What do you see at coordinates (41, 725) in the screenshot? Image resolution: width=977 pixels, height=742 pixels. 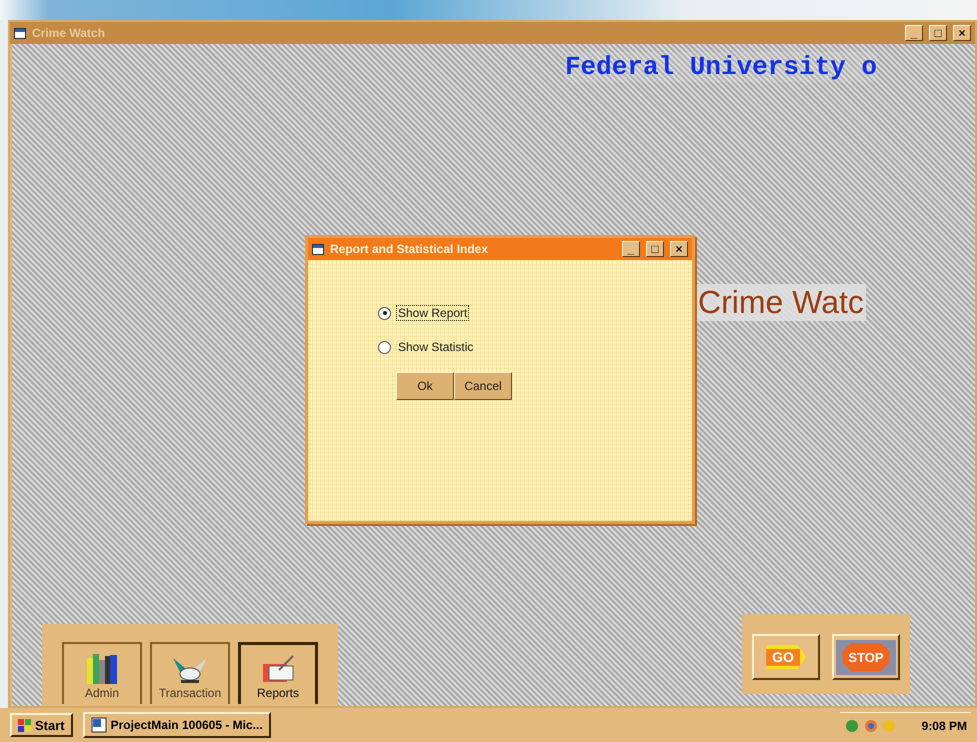 I see `start-button: Start` at bounding box center [41, 725].